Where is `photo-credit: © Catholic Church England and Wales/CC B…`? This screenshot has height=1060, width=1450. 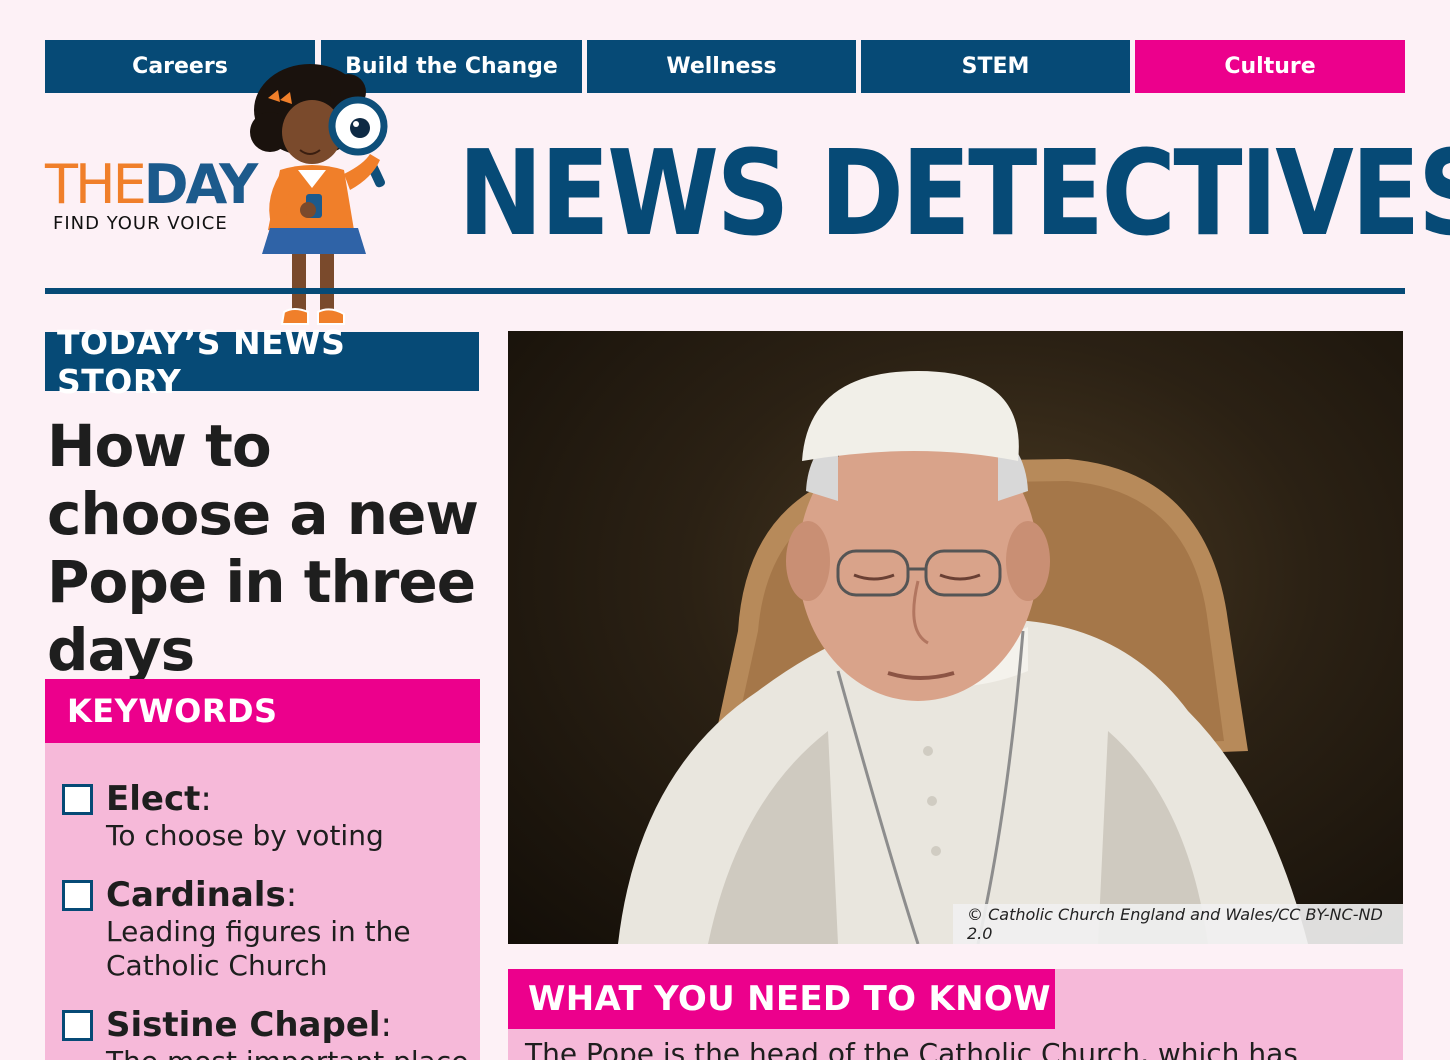 photo-credit: © Catholic Church England and Wales/CC B… is located at coordinates (1178, 924).